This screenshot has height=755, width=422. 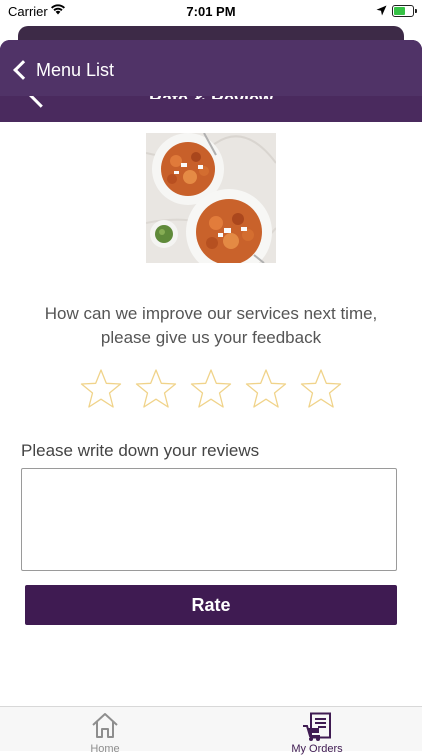 What do you see at coordinates (105, 749) in the screenshot?
I see `tab-home-label: Home` at bounding box center [105, 749].